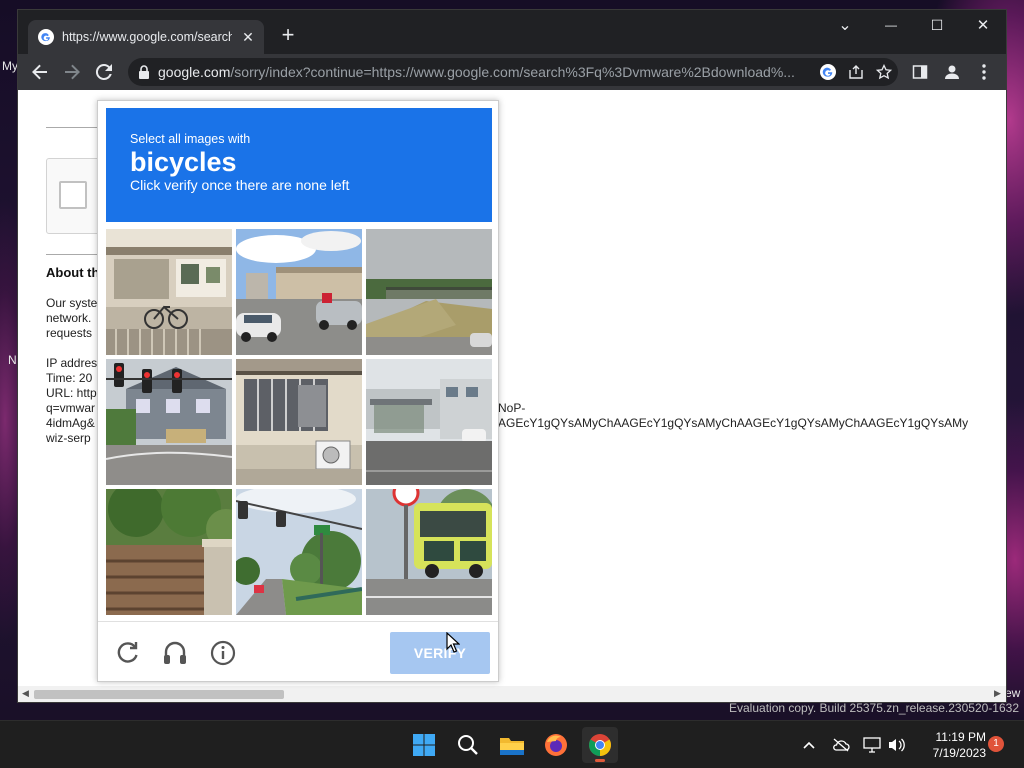  I want to click on desktop-icon-label: N, so click(12, 360).